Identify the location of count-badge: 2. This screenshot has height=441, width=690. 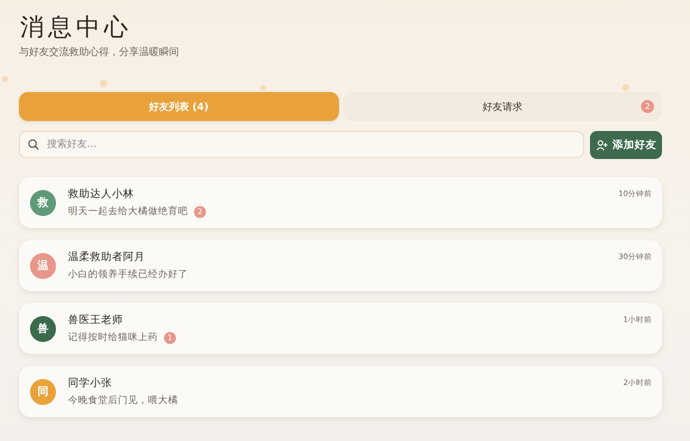
(647, 106).